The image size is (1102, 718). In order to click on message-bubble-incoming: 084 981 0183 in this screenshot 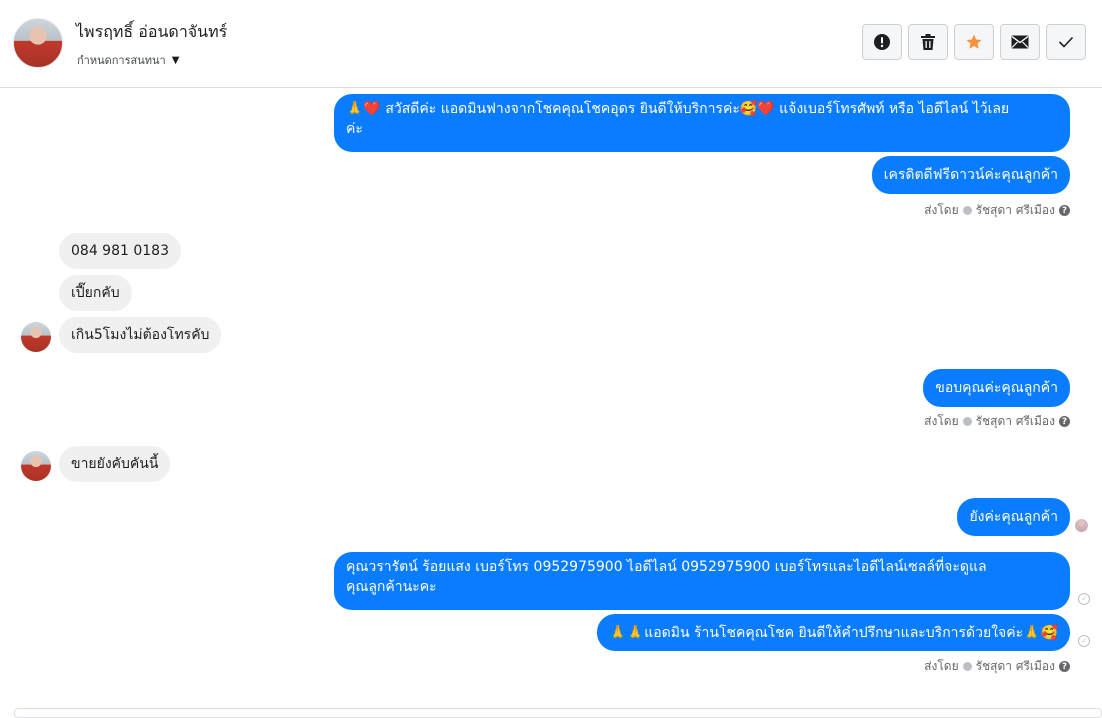, I will do `click(120, 251)`.